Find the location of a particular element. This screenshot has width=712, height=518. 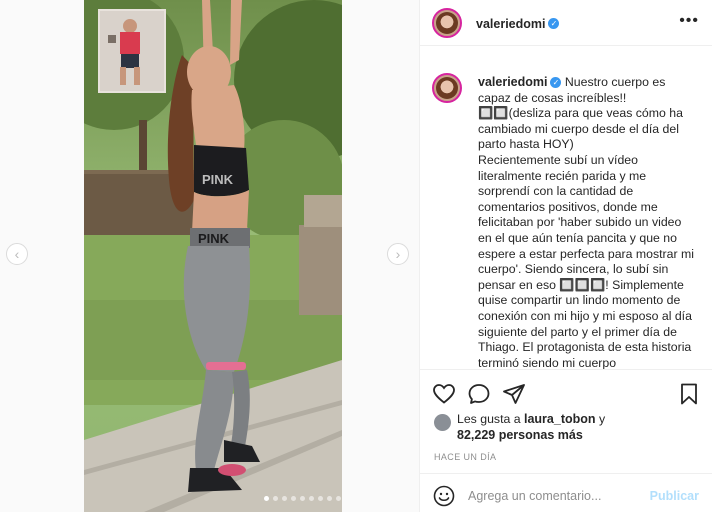

carousel-indicator is located at coordinates (302, 498).